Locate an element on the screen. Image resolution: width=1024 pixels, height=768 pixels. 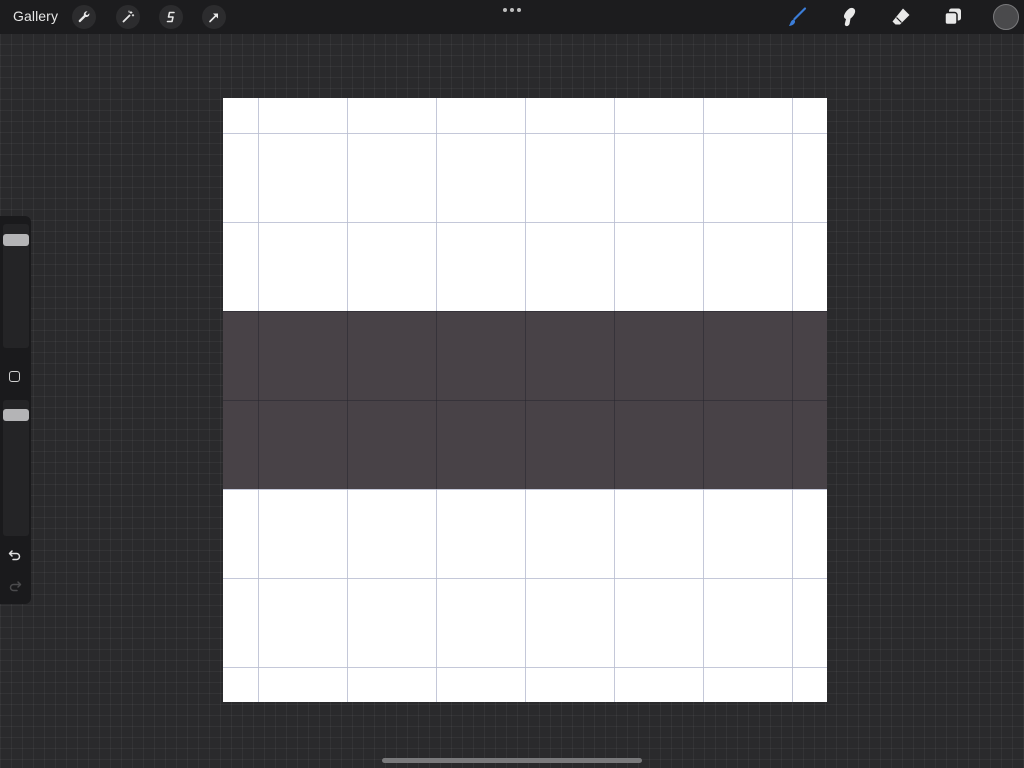
color-picker-button is located at coordinates (1006, 17).